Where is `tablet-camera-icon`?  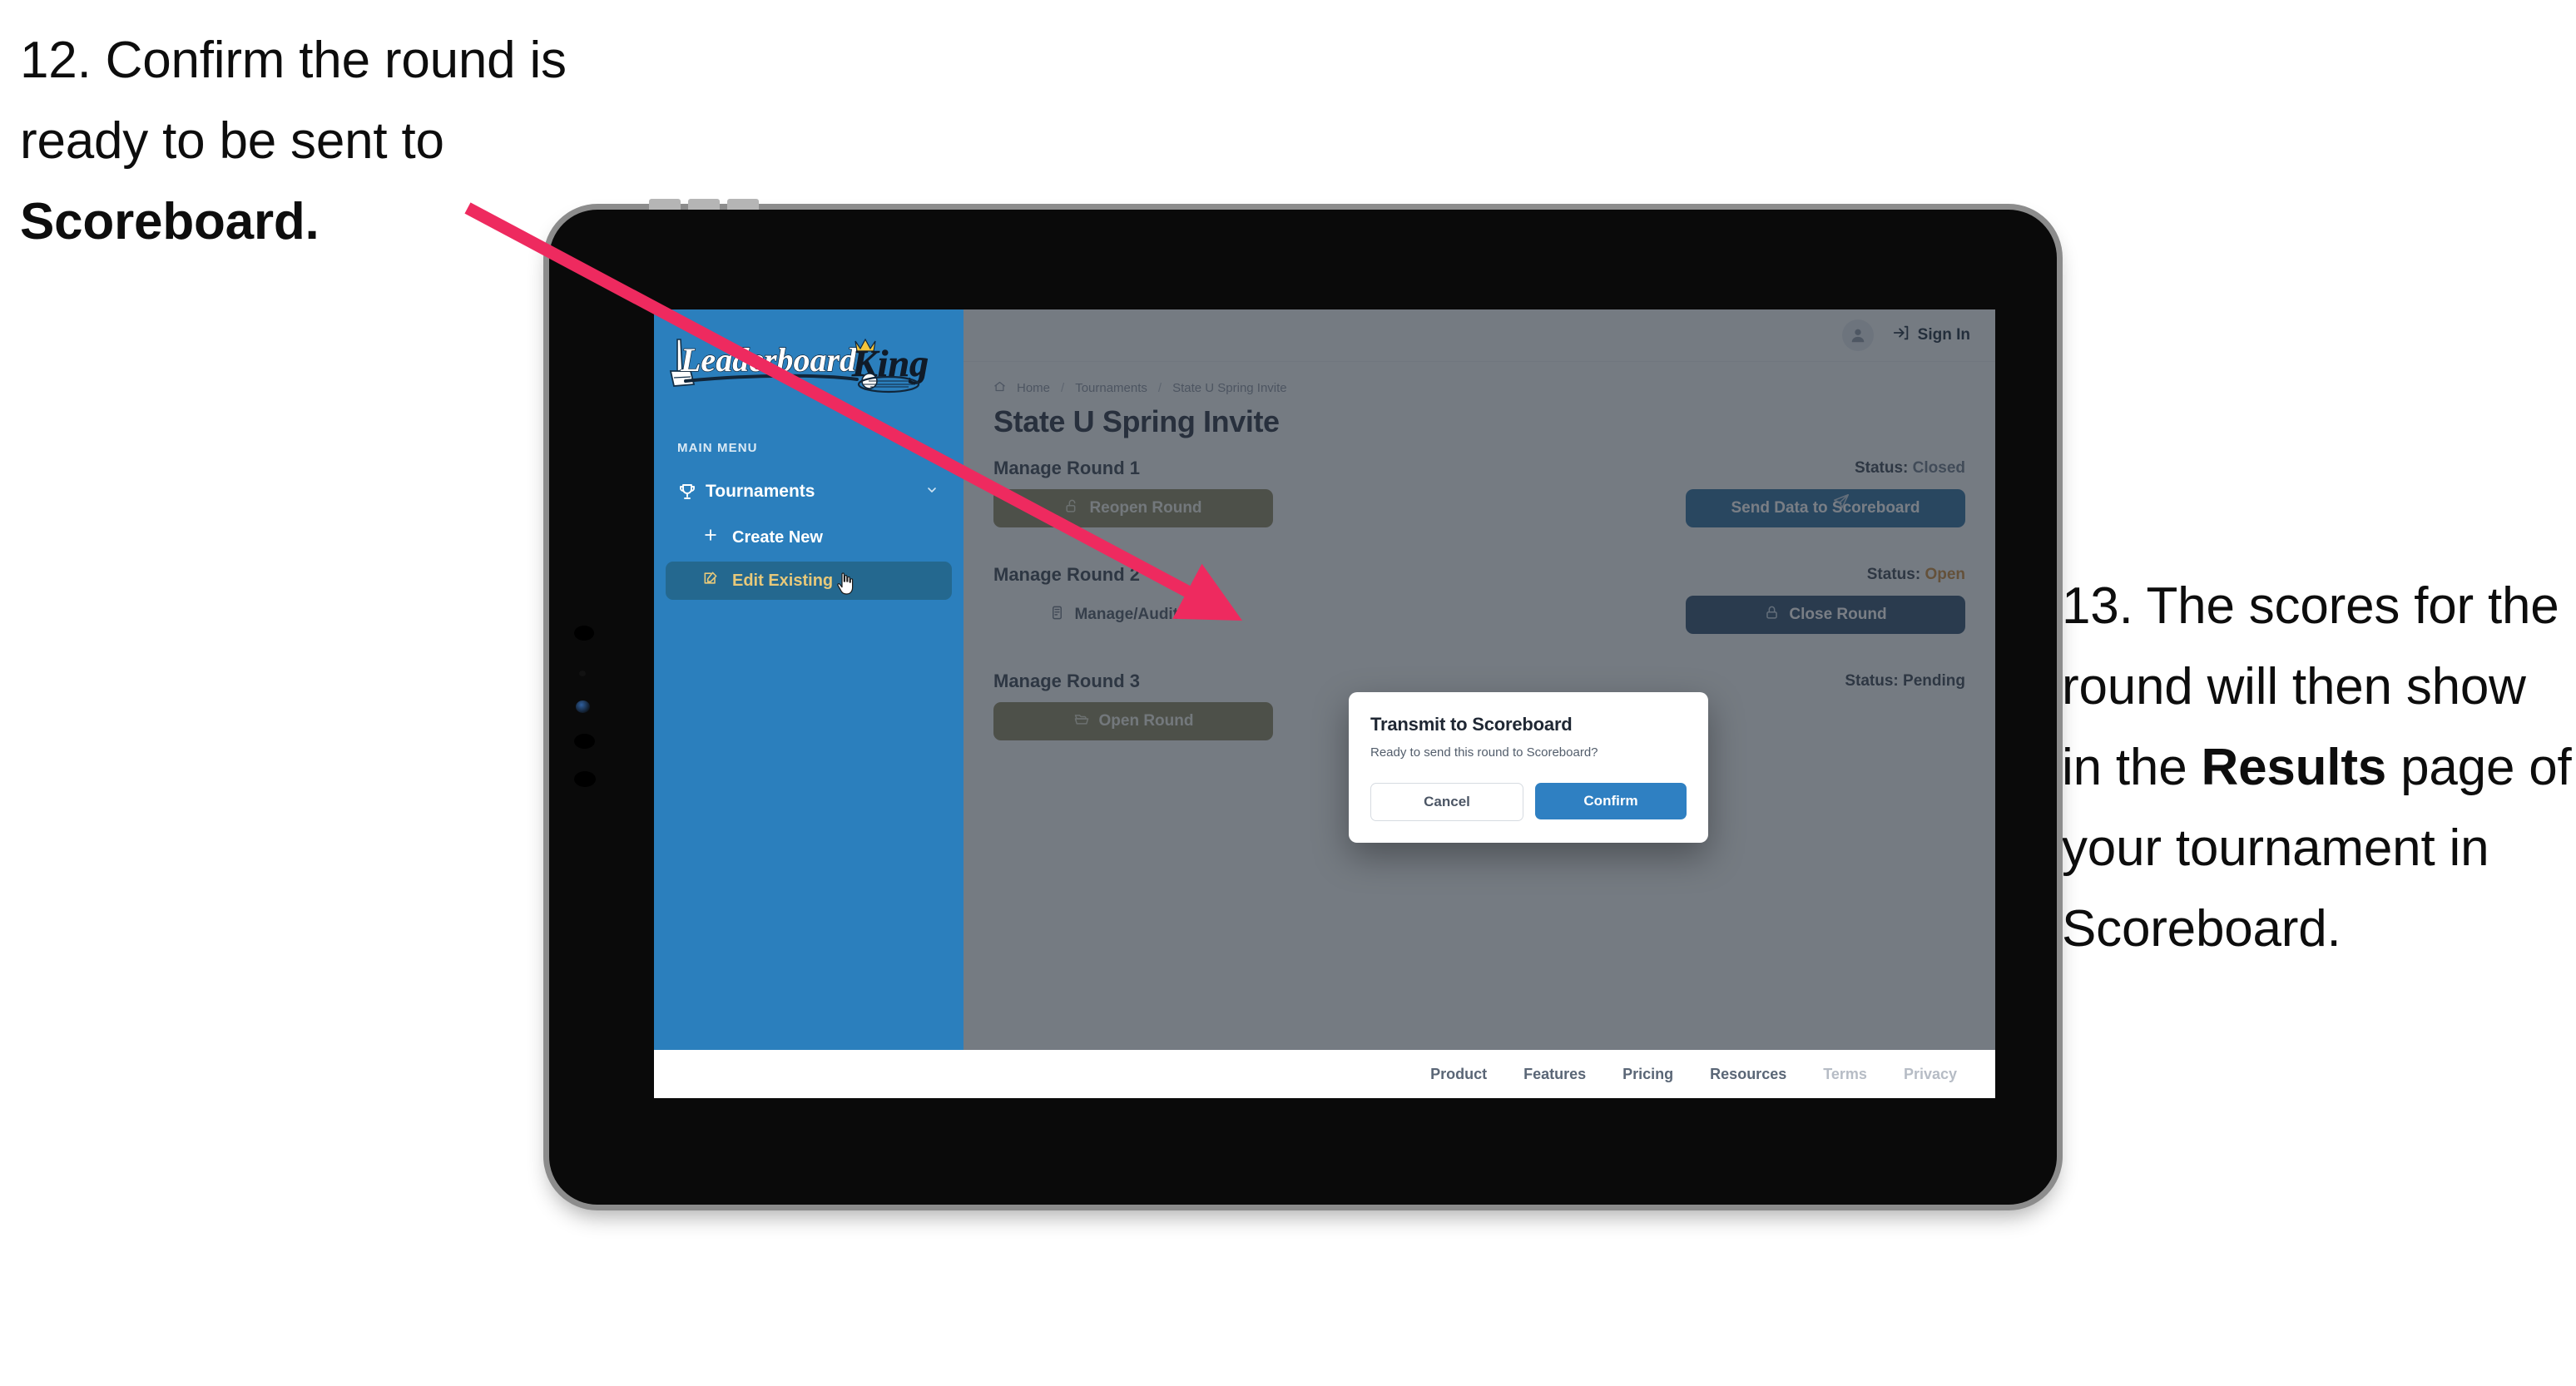 tablet-camera-icon is located at coordinates (584, 633).